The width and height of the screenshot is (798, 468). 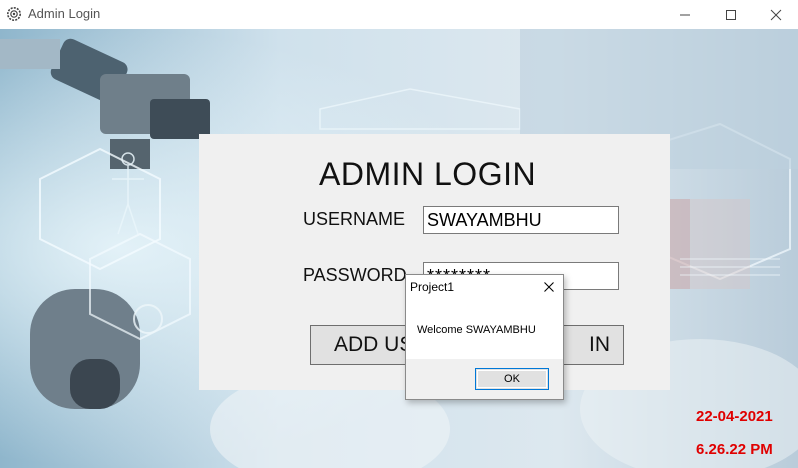 What do you see at coordinates (685, 14) in the screenshot?
I see `minimize-icon` at bounding box center [685, 14].